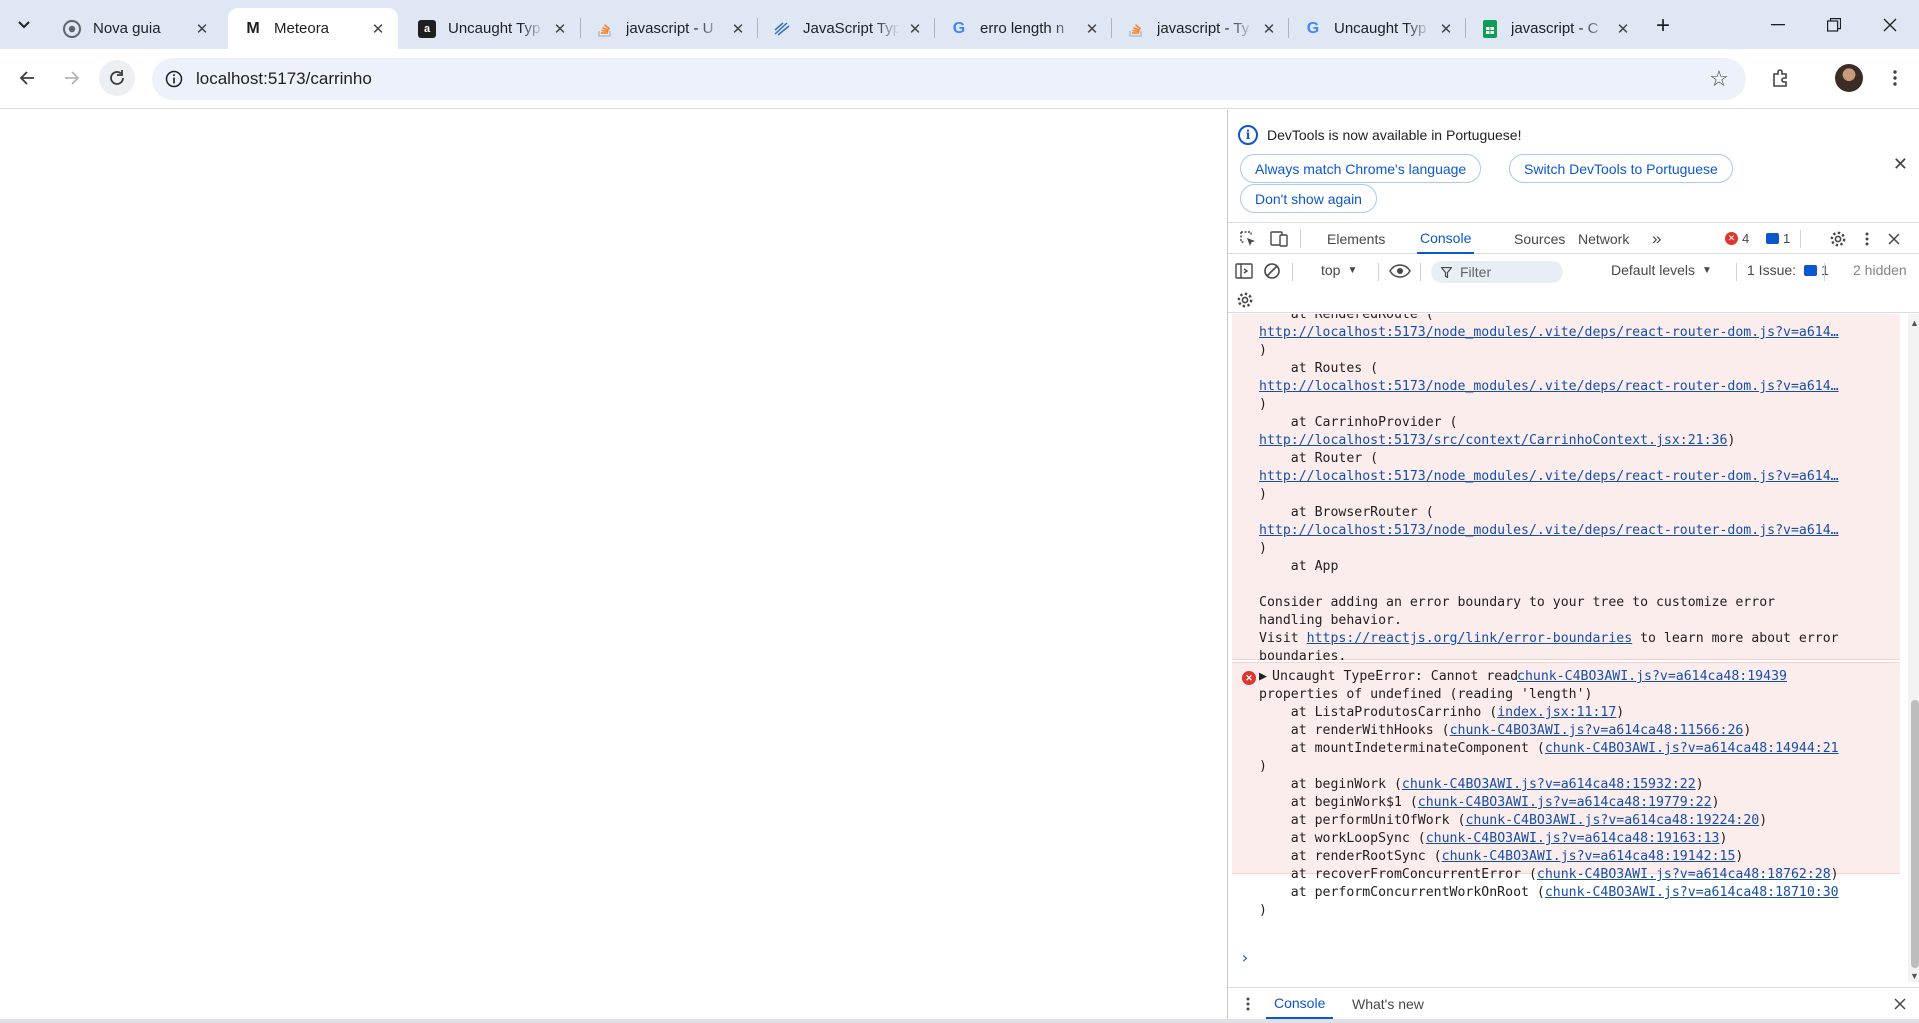 This screenshot has height=1023, width=1919. Describe the element at coordinates (1652, 677) in the screenshot. I see `error-source-link: chunk-C4BO3AWI.js?v=a614ca48:19439` at that location.